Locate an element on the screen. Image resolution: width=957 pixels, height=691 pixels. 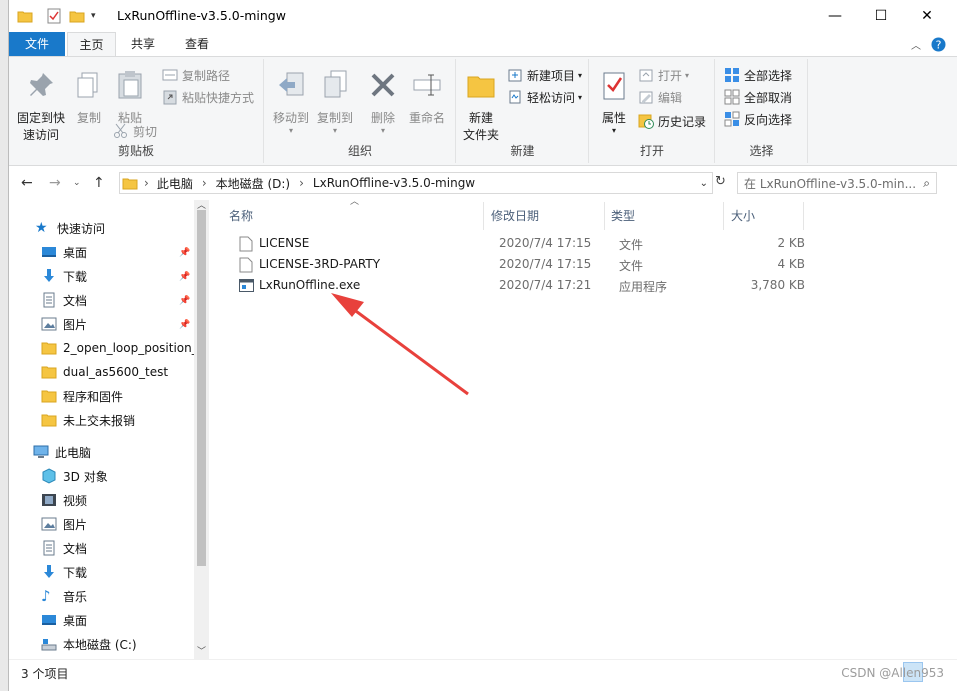
properties-check-icon is located at coordinates (54, 16).